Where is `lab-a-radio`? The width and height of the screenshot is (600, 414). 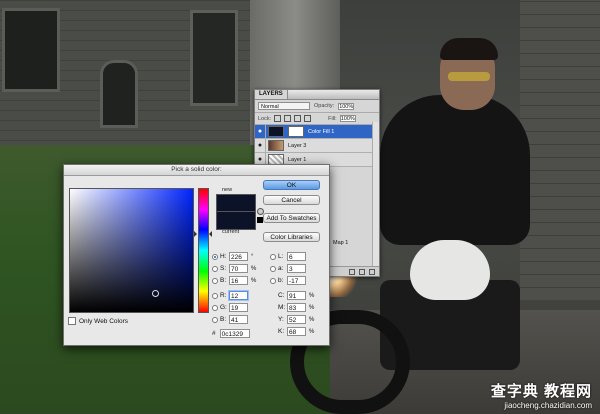
lab-a-radio is located at coordinates (273, 268).